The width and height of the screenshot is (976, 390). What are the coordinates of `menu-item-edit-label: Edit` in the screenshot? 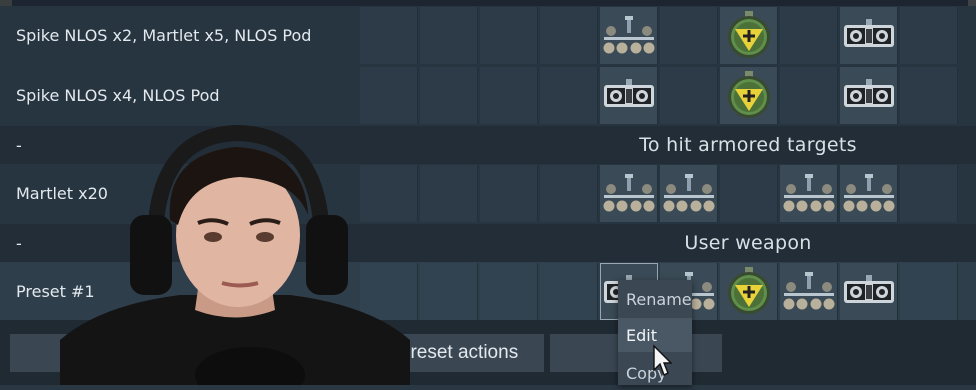 It's located at (641, 335).